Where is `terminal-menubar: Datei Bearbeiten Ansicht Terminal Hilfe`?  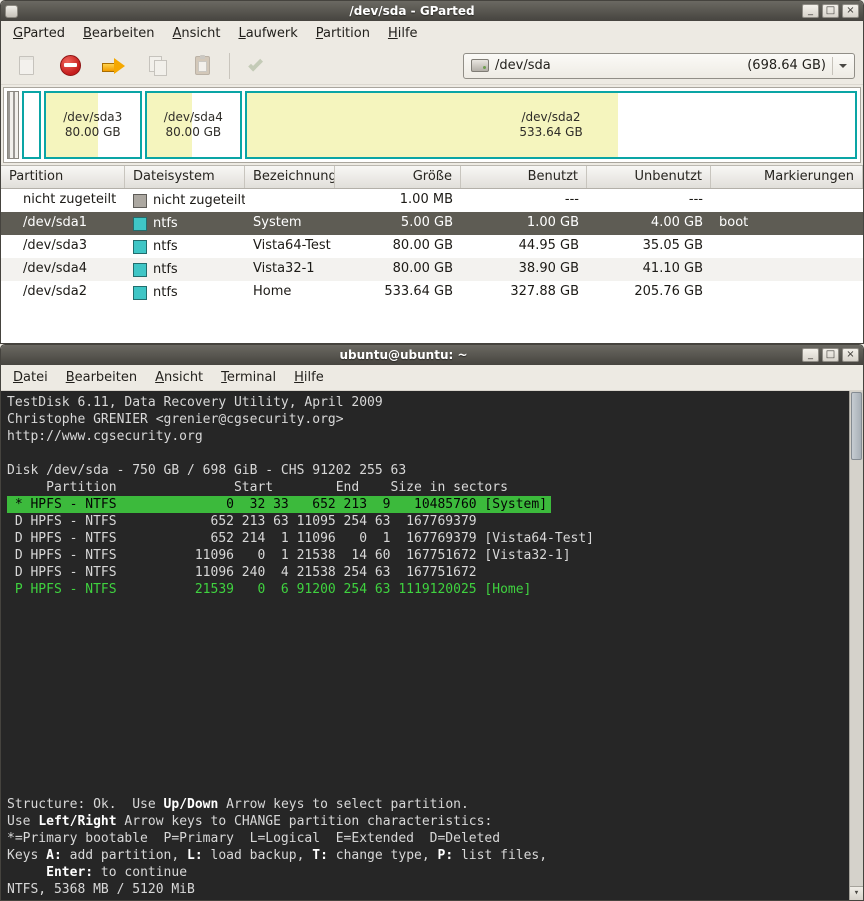 terminal-menubar: Datei Bearbeiten Ansicht Terminal Hilfe is located at coordinates (432, 378).